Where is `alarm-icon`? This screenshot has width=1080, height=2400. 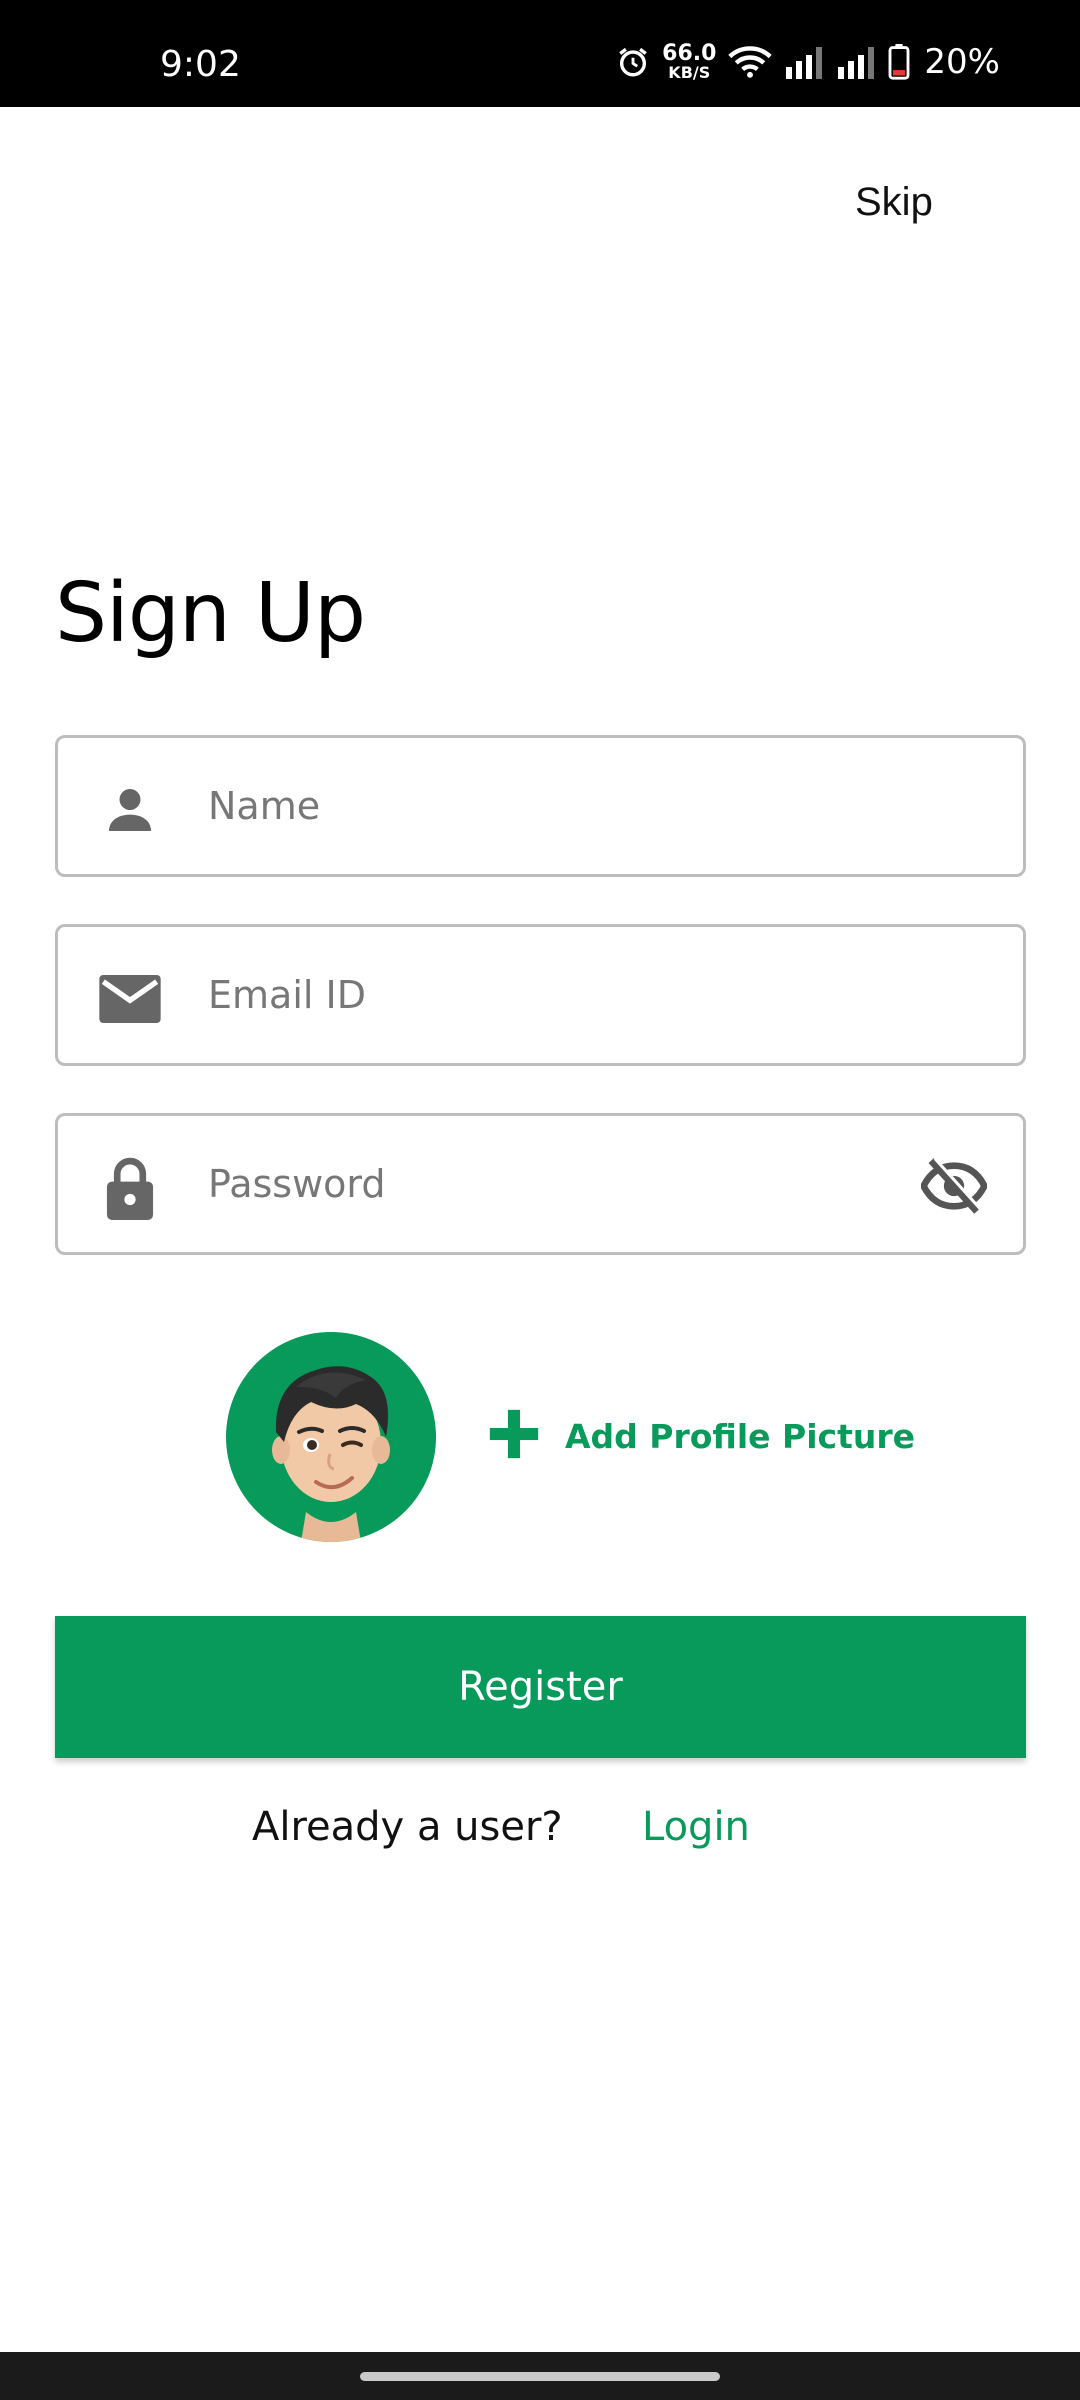
alarm-icon is located at coordinates (633, 62).